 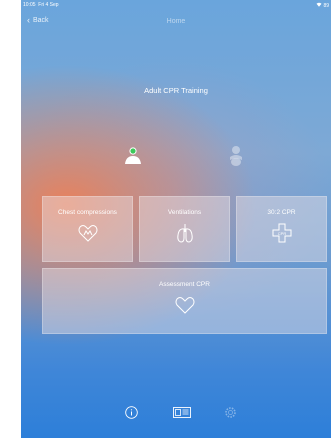 I want to click on manual-icon, so click(x=182, y=412).